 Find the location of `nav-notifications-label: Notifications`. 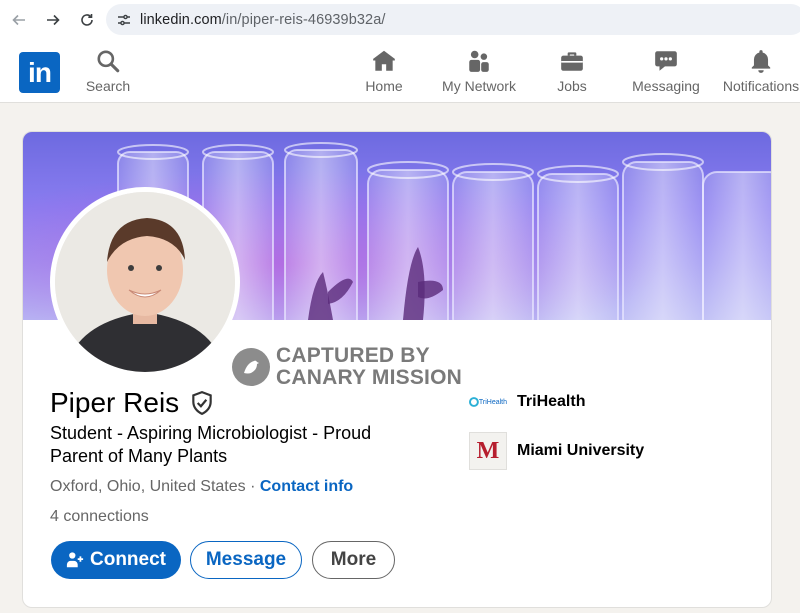

nav-notifications-label: Notifications is located at coordinates (761, 86).